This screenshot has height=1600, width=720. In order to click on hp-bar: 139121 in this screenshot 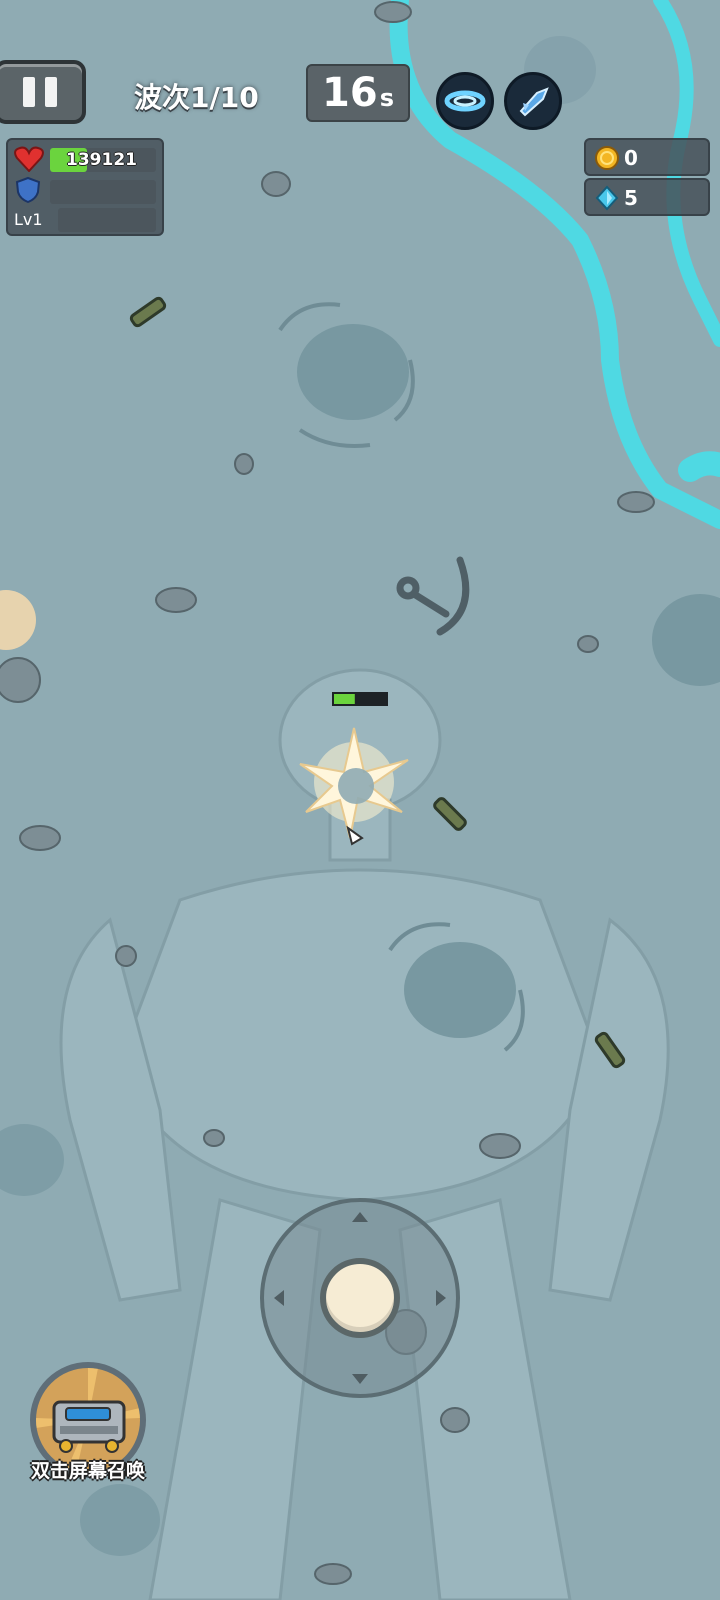, I will do `click(103, 160)`.